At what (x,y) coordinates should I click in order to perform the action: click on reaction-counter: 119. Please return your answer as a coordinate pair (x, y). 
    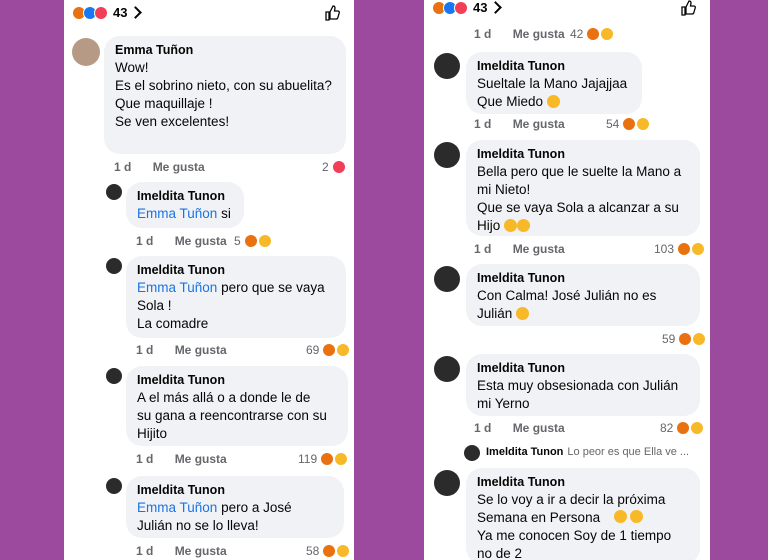
    Looking at the image, I should click on (323, 459).